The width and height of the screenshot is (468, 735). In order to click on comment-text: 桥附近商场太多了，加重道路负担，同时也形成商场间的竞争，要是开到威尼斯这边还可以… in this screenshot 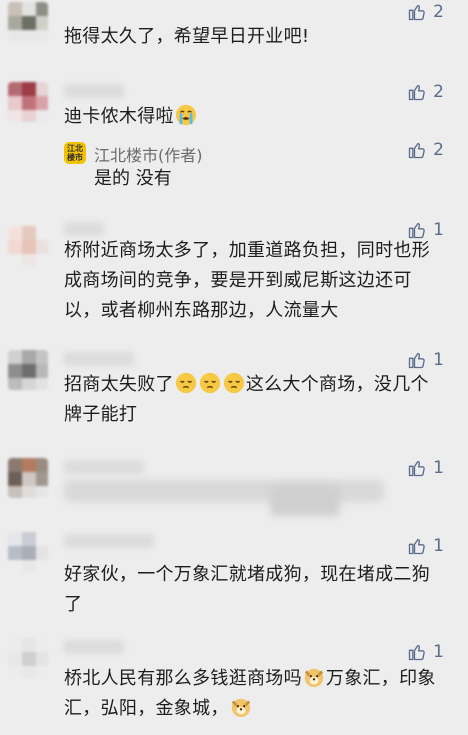, I will do `click(247, 280)`.